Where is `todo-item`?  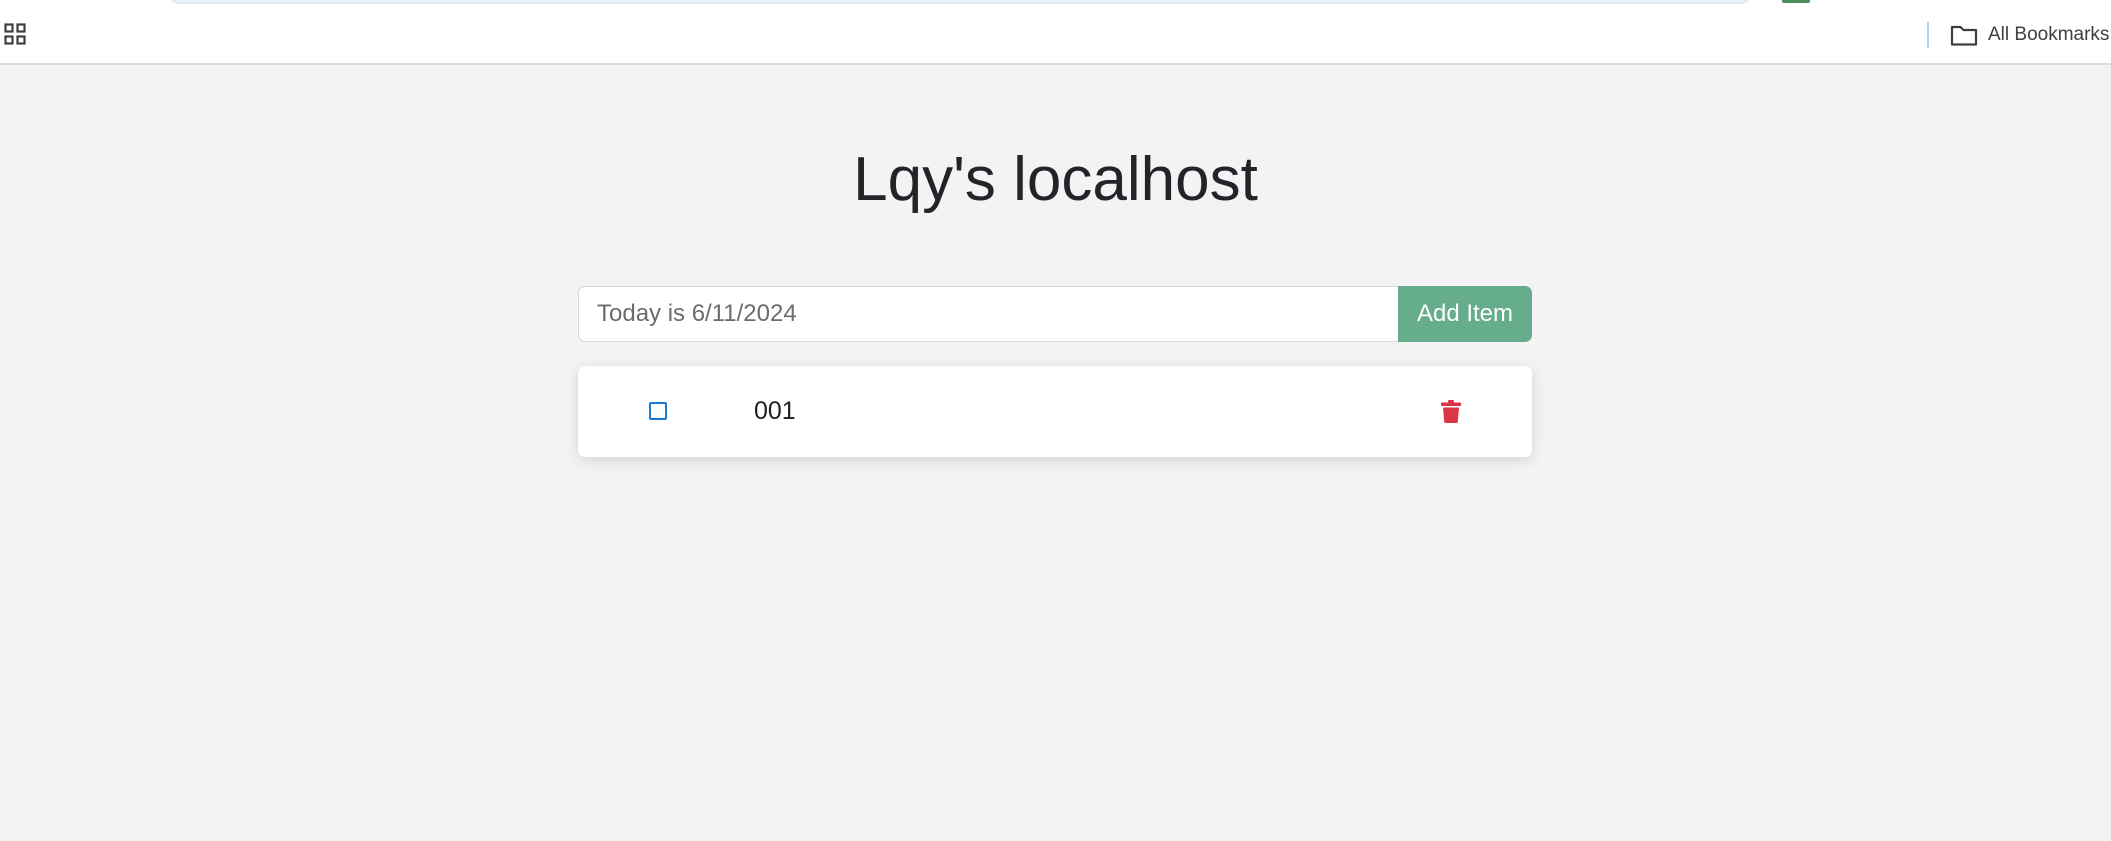
todo-item is located at coordinates (1055, 411).